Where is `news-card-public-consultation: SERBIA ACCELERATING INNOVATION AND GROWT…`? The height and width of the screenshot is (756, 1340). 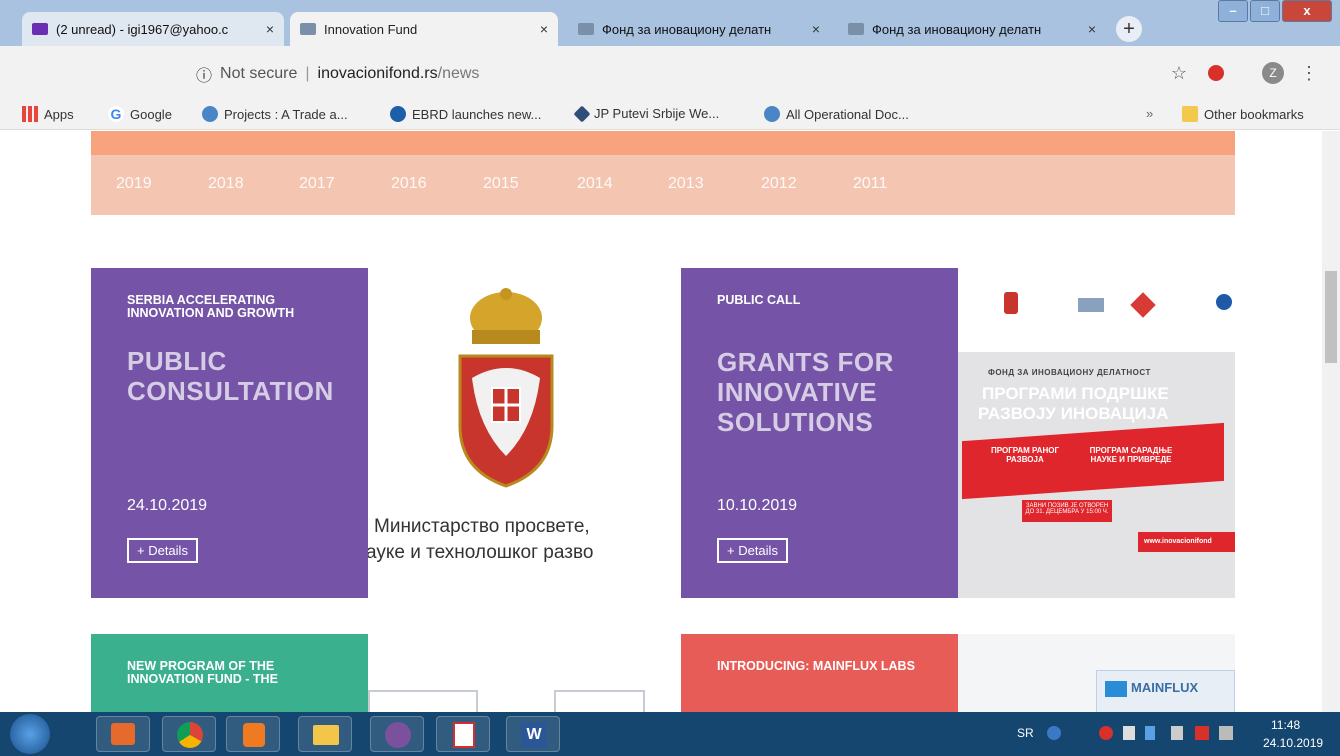
news-card-public-consultation: SERBIA ACCELERATING INNOVATION AND GROWT… is located at coordinates (229, 433).